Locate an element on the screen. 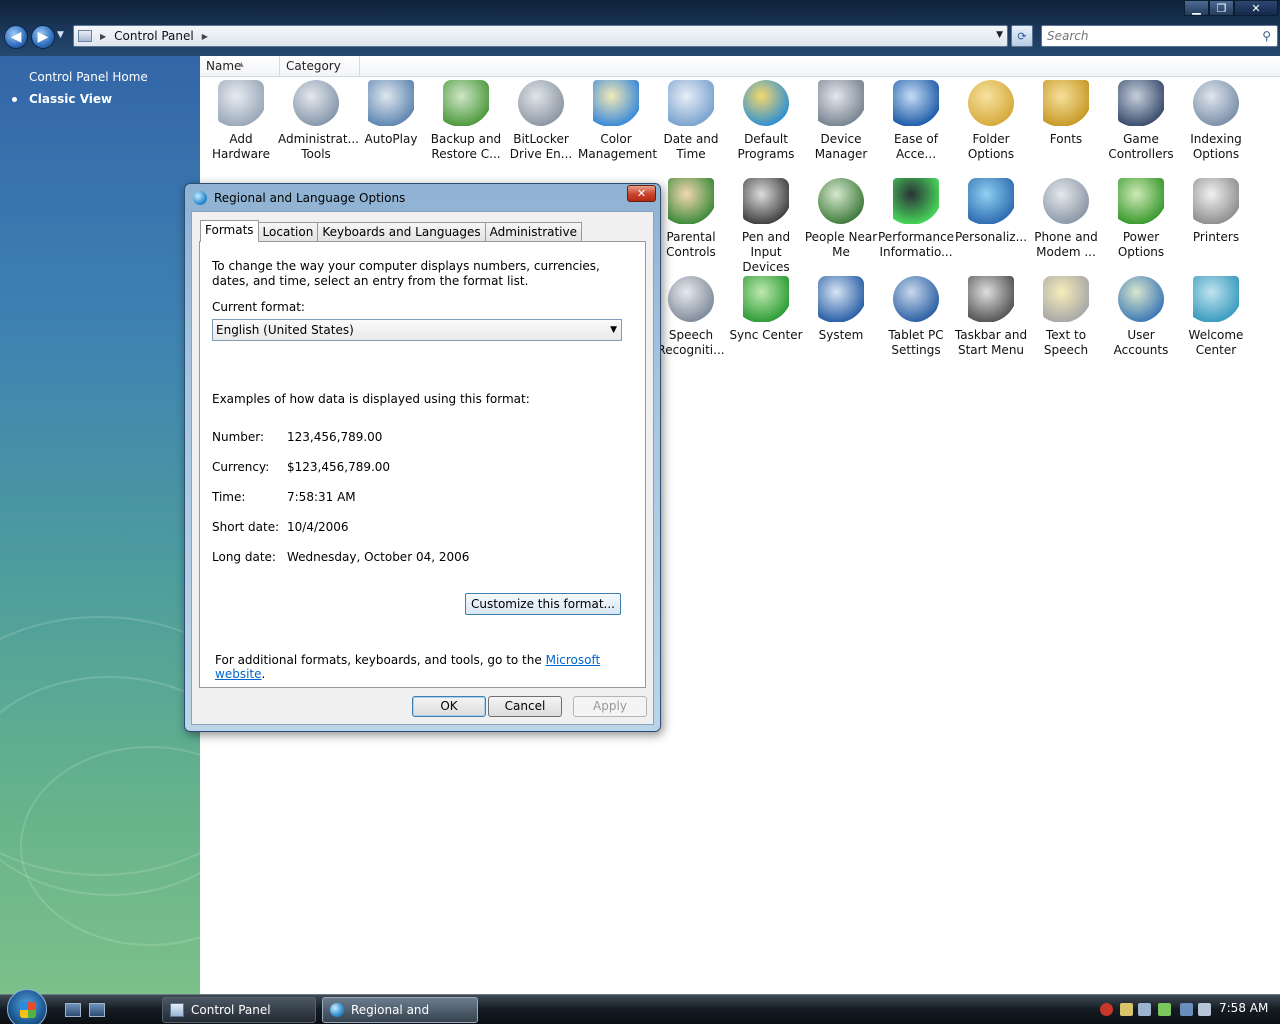  tablet-input-icon is located at coordinates (1144, 1009).